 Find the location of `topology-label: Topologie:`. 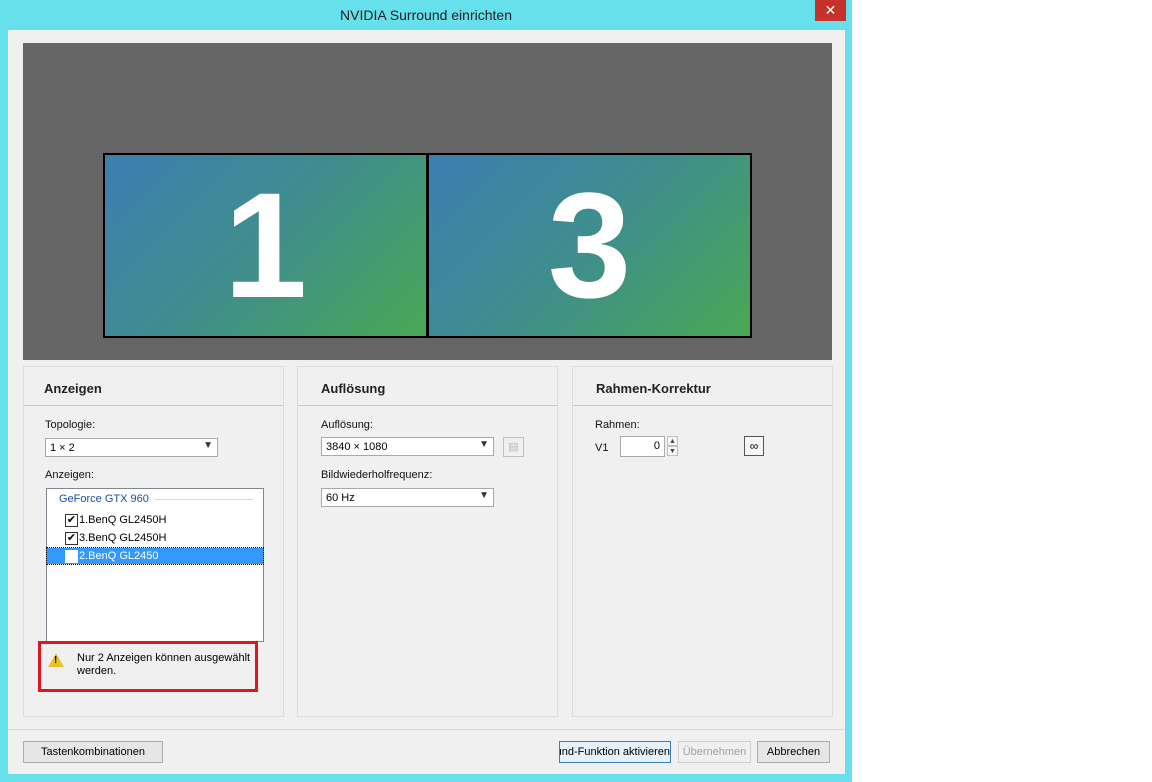

topology-label: Topologie: is located at coordinates (70, 425).